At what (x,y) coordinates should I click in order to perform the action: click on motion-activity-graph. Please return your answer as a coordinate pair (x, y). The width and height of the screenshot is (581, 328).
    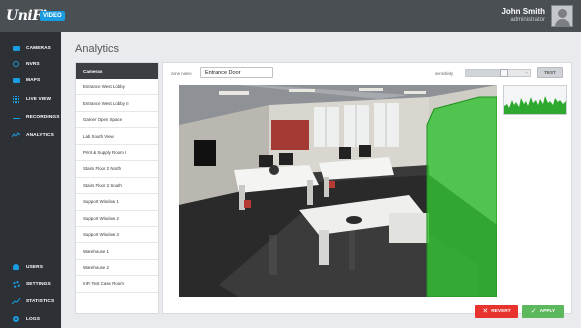
    Looking at the image, I should click on (535, 100).